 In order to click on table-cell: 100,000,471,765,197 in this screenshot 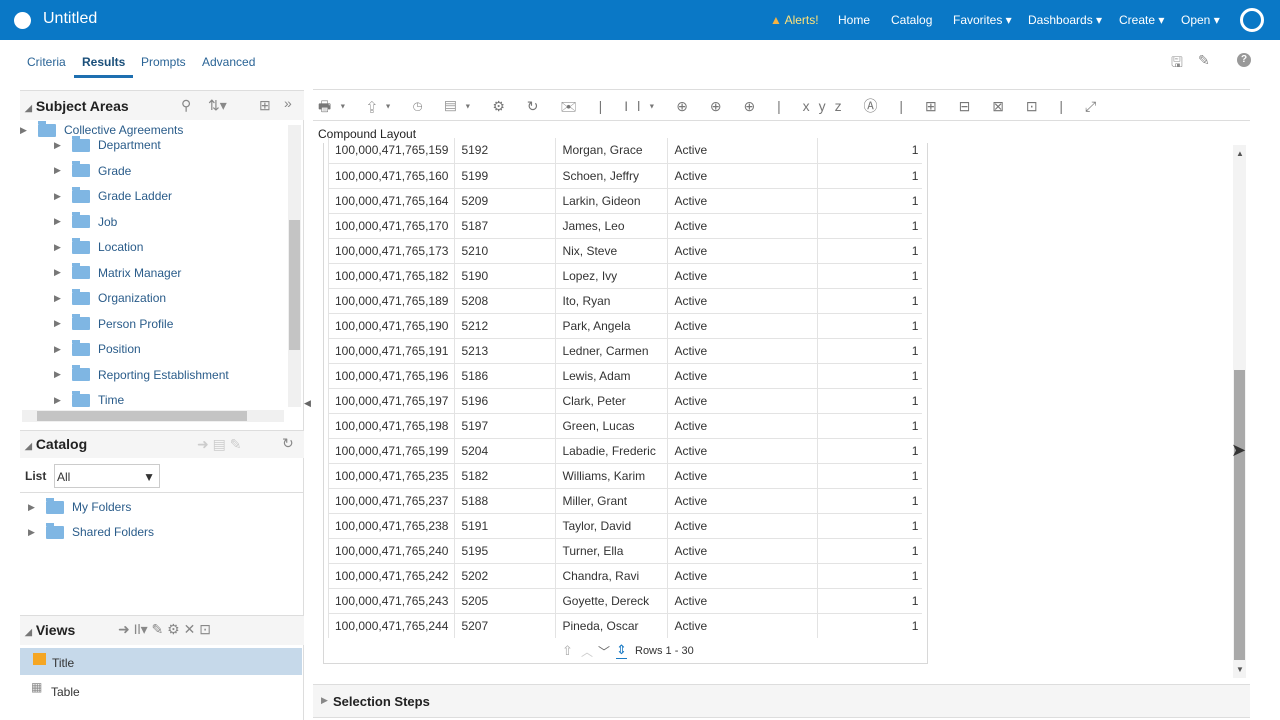, I will do `click(392, 401)`.